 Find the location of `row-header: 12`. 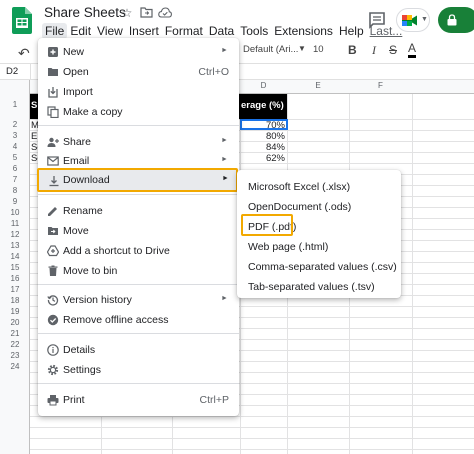

row-header: 12 is located at coordinates (15, 234).